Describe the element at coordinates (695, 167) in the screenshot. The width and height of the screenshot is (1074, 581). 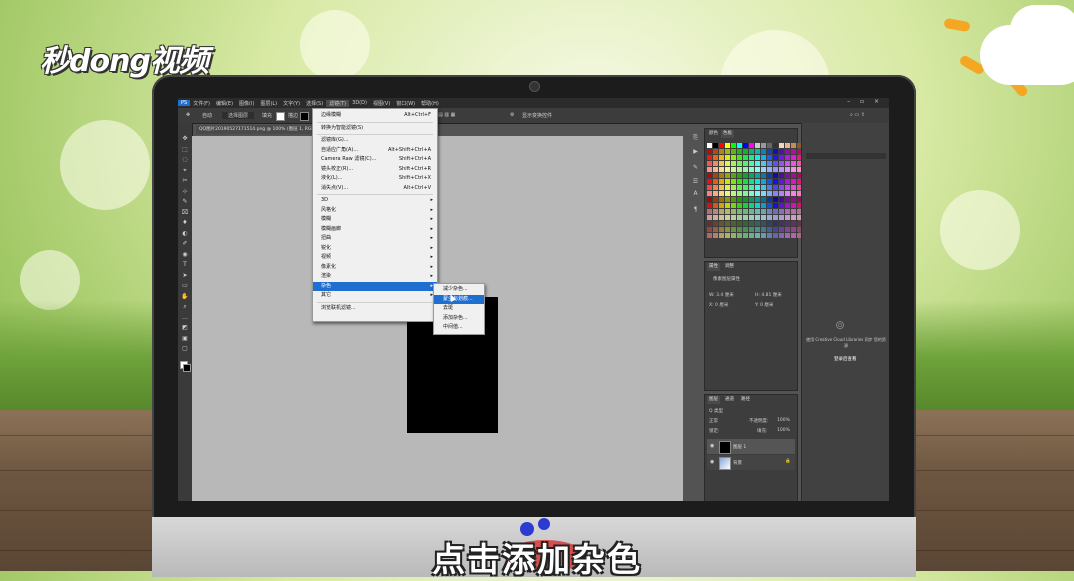
I see `brush-icon: ✎` at that location.